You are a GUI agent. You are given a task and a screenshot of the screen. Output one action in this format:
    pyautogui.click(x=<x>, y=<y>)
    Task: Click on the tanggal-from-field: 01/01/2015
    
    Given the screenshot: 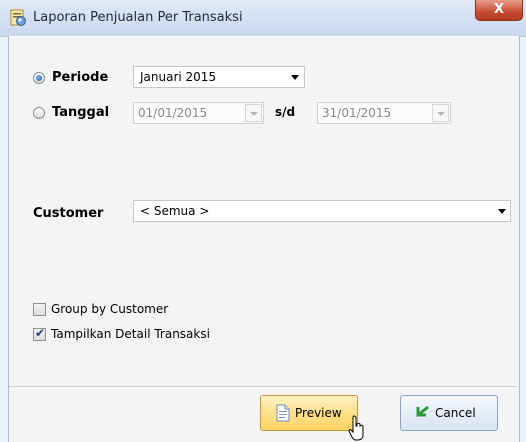 What is the action you would take?
    pyautogui.click(x=198, y=113)
    